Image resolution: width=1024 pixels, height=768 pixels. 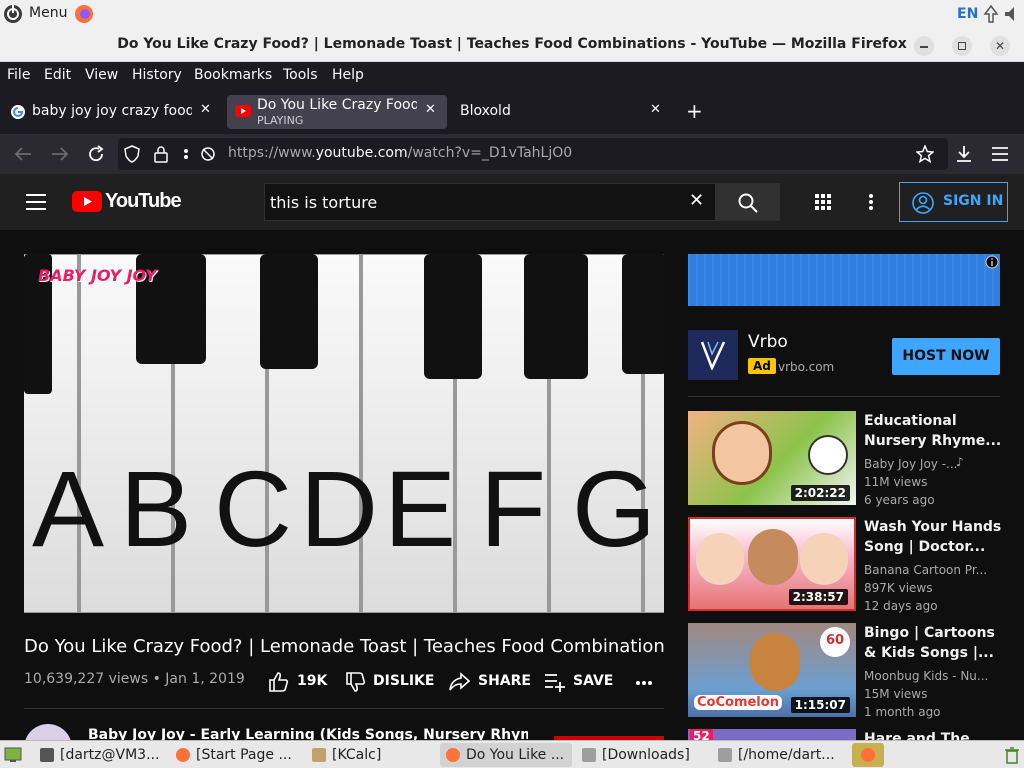 I want to click on clear-search-icon: ✕, so click(x=696, y=200).